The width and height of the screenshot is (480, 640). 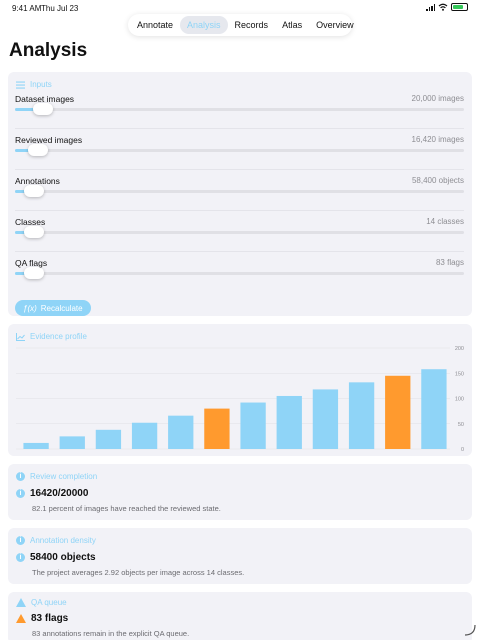 I want to click on qa-header-label: QA queue, so click(x=49, y=602).